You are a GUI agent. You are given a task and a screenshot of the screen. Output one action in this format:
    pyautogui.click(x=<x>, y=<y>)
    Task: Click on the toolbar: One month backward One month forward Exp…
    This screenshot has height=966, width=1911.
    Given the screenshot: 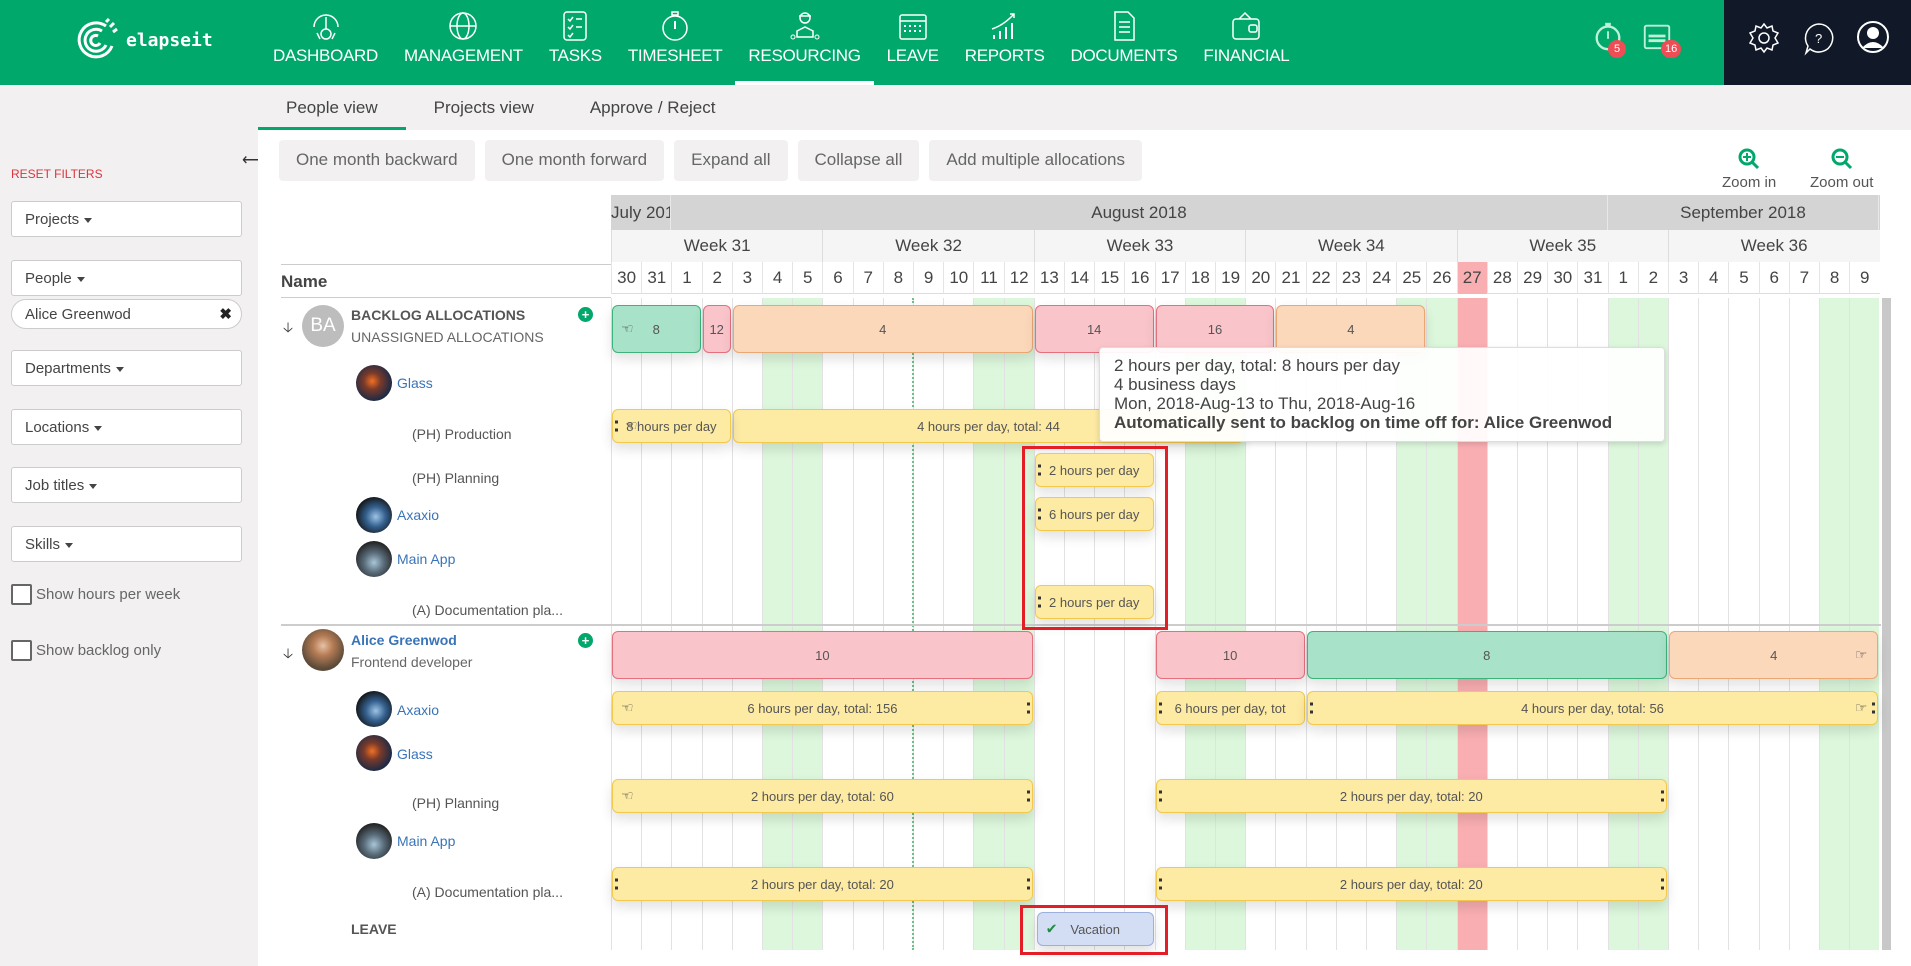 What is the action you would take?
    pyautogui.click(x=710, y=160)
    